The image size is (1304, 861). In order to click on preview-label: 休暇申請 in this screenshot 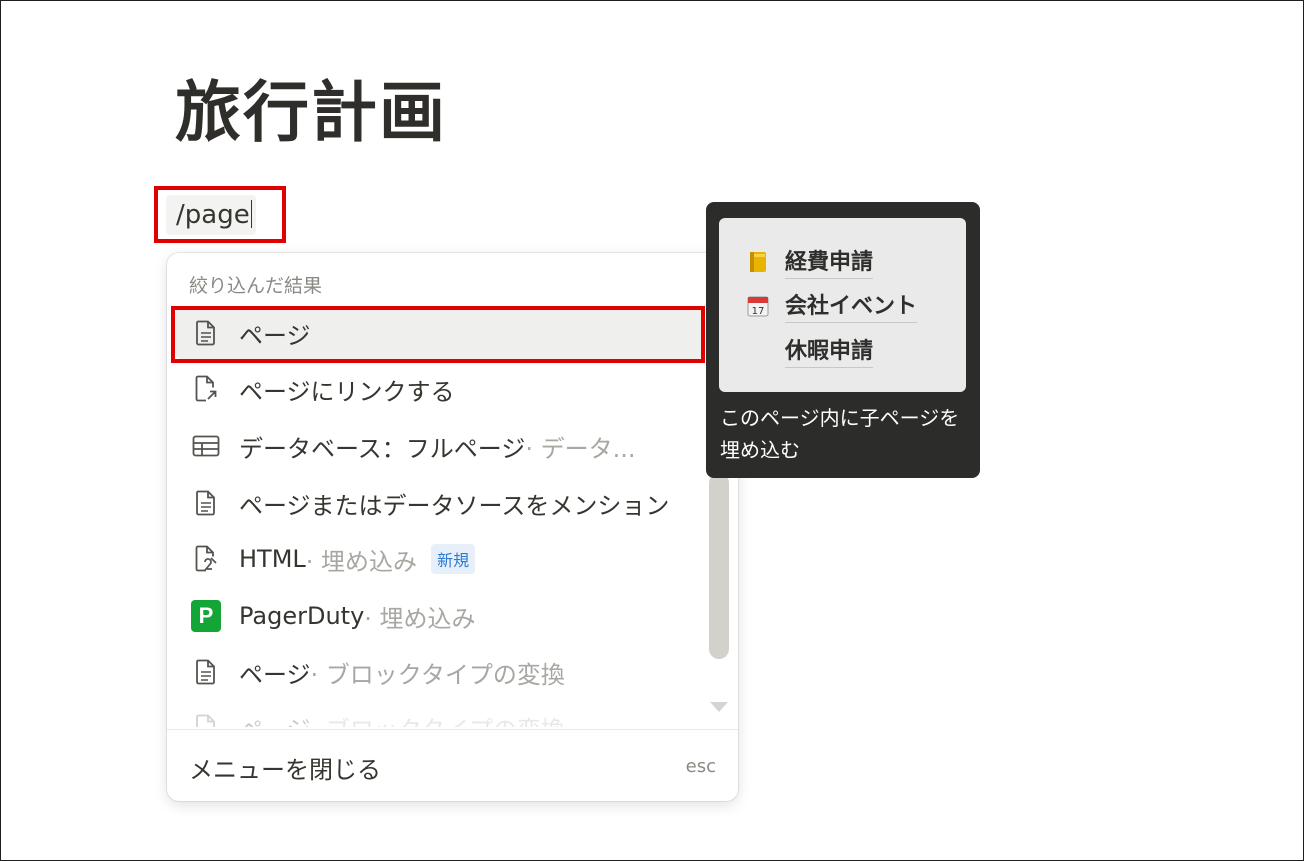, I will do `click(829, 350)`.